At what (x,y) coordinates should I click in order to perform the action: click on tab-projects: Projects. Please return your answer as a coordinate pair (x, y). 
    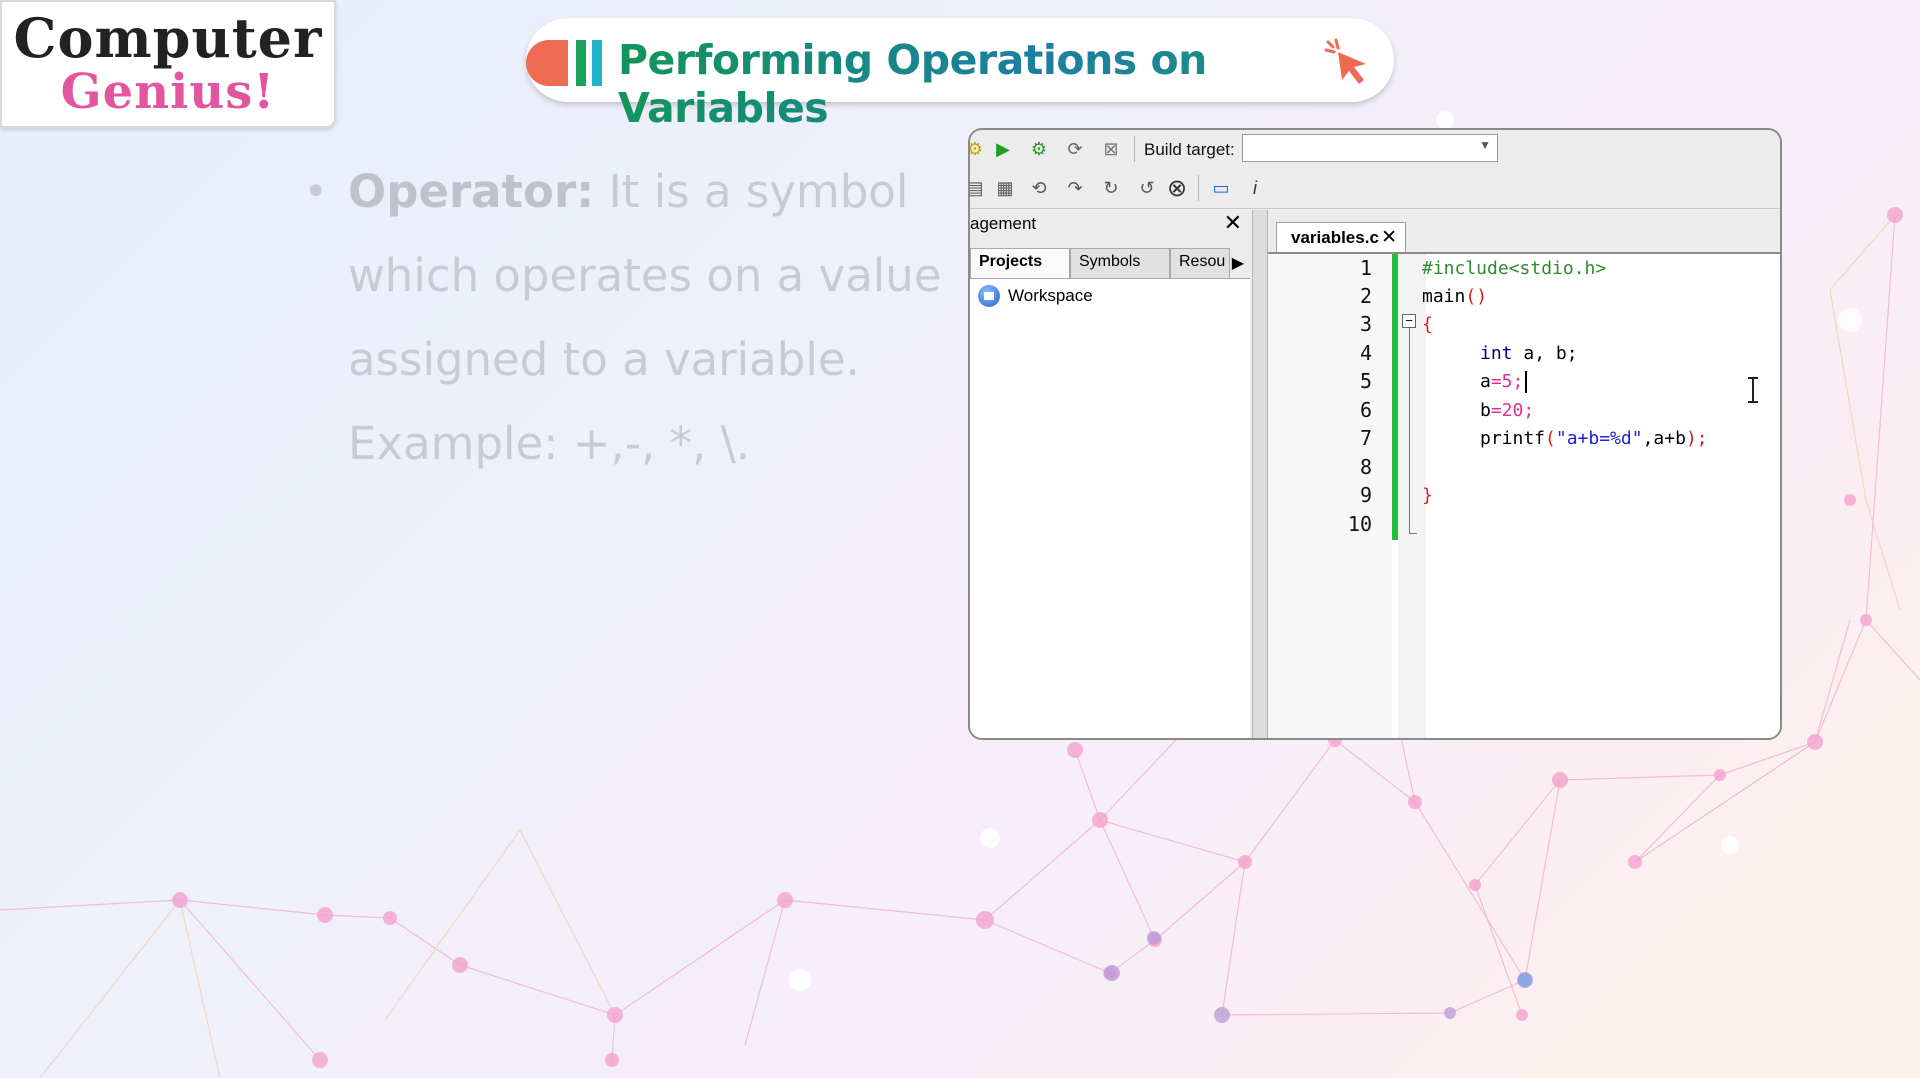
    Looking at the image, I should click on (1020, 263).